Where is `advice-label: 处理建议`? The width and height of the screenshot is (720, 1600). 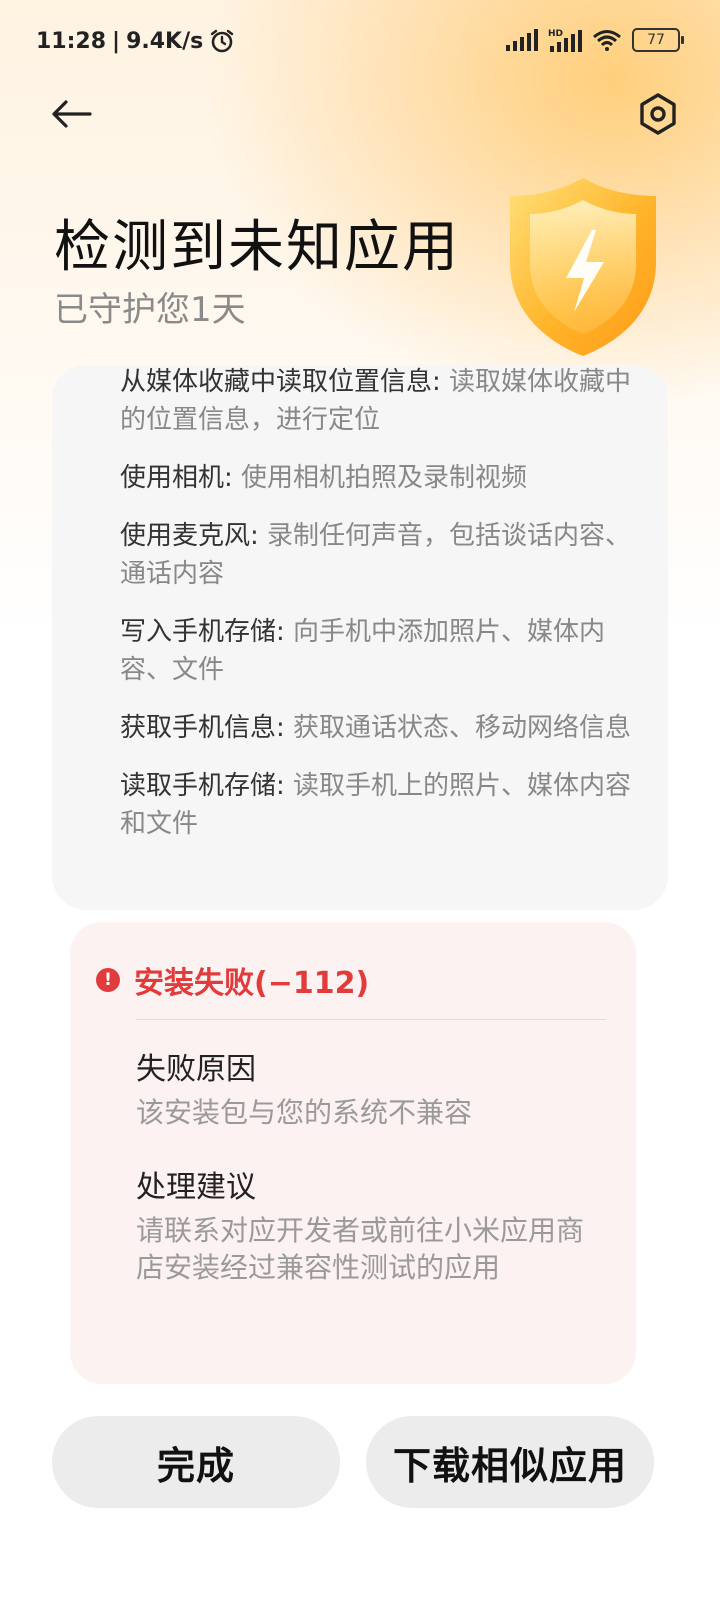 advice-label: 处理建议 is located at coordinates (196, 1187).